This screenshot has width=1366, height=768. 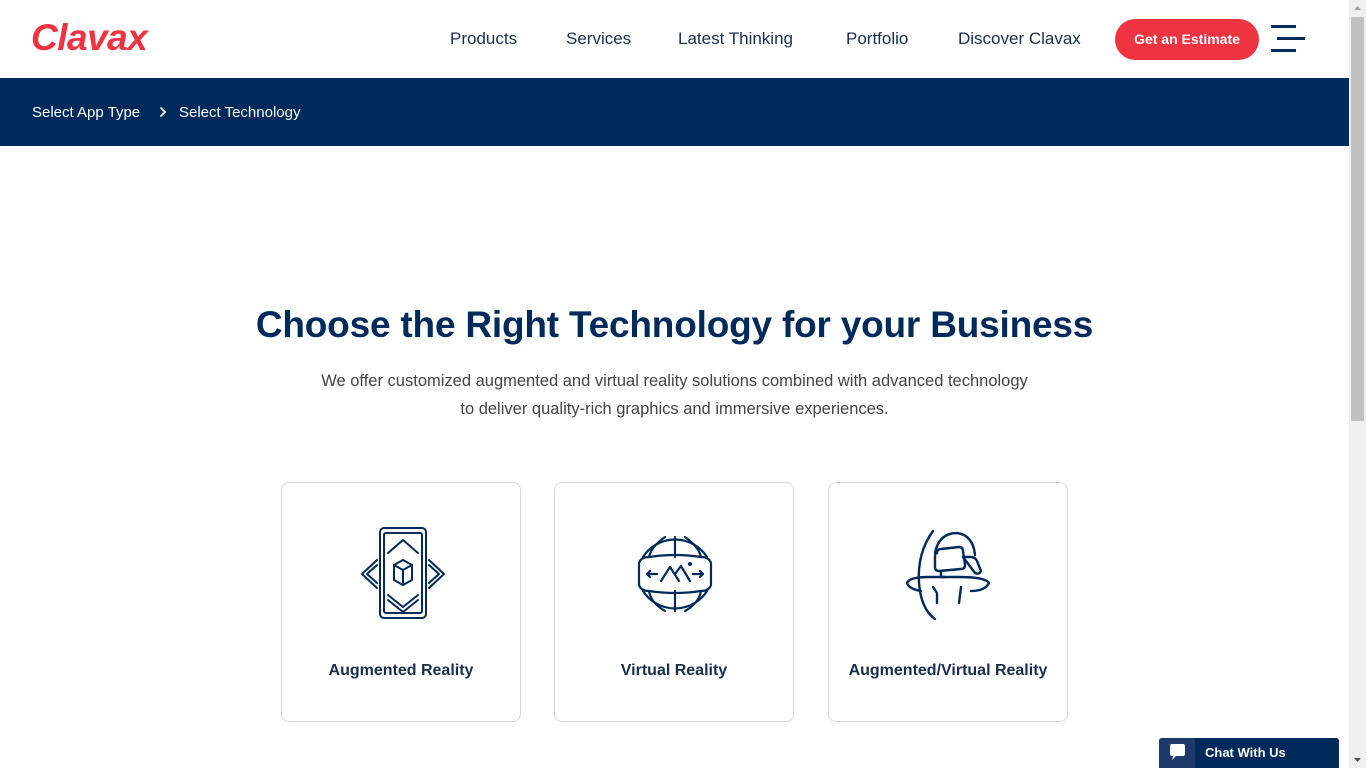 I want to click on ar-phone-cube-icon, so click(x=403, y=573).